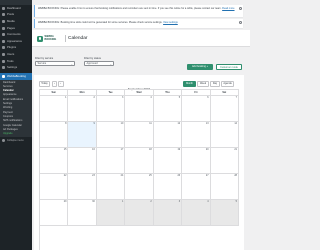 This screenshot has height=250, width=320. I want to click on day-number: 8, so click(66, 124).